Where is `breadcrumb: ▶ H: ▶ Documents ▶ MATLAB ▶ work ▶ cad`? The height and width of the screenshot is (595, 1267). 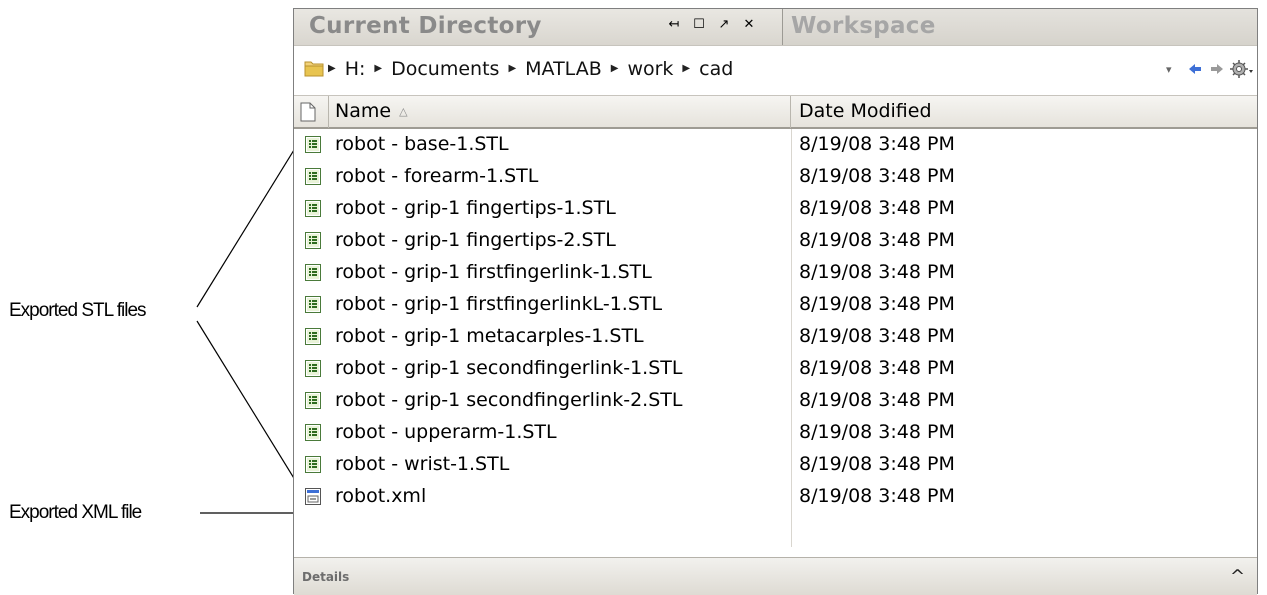 breadcrumb: ▶ H: ▶ Documents ▶ MATLAB ▶ work ▶ cad is located at coordinates (529, 69).